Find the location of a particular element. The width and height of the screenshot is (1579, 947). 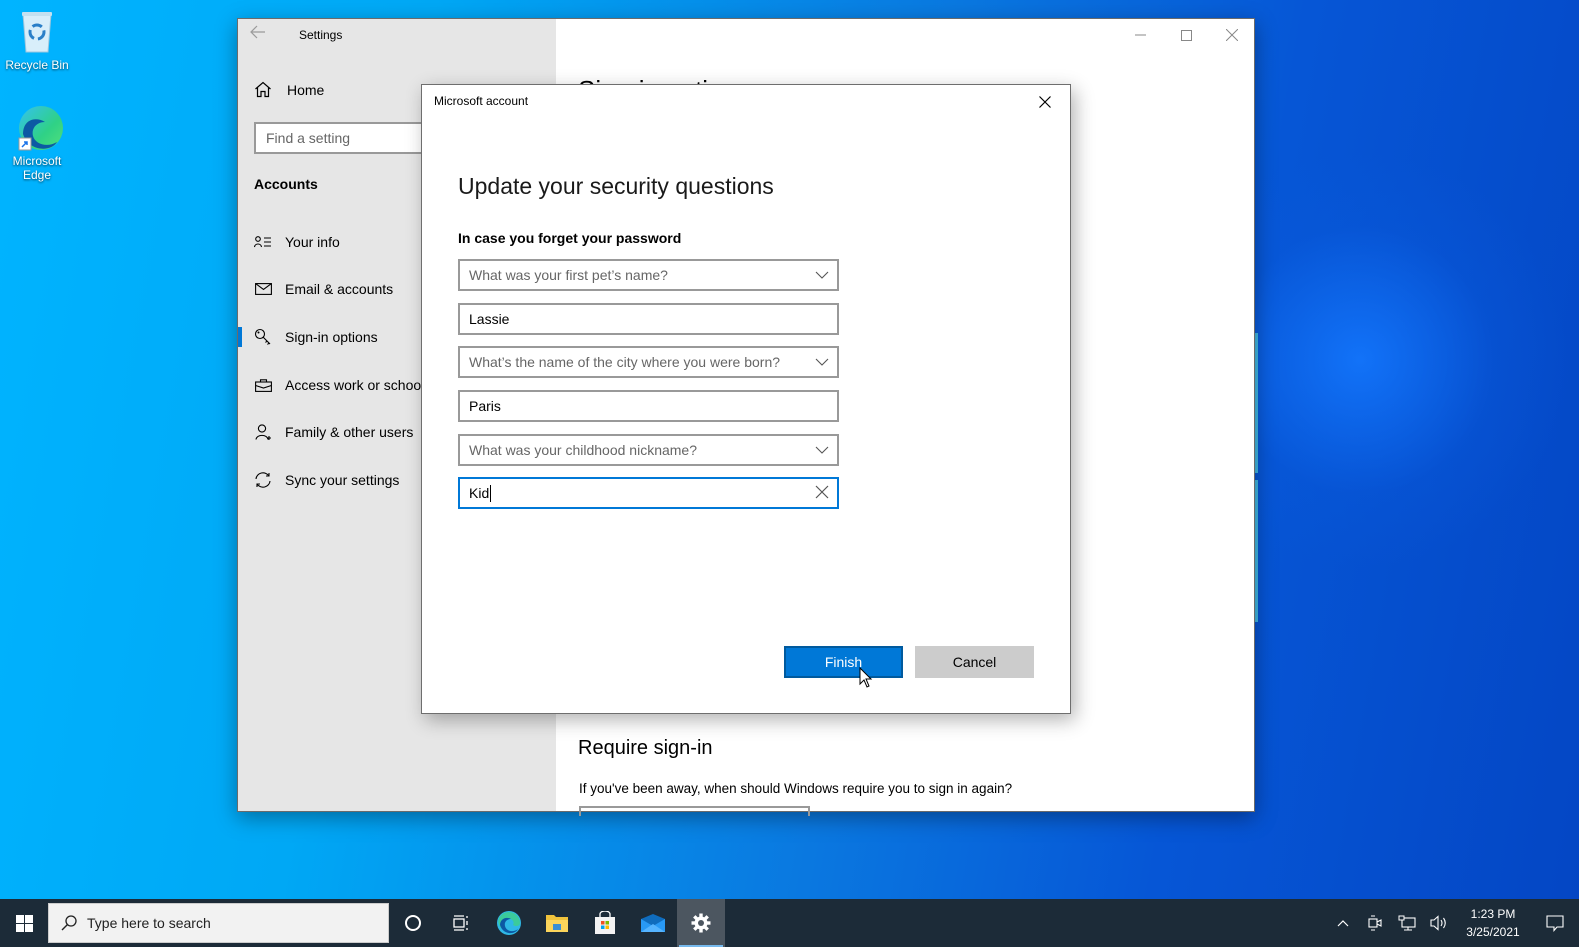

clear-text-button is located at coordinates (822, 493).